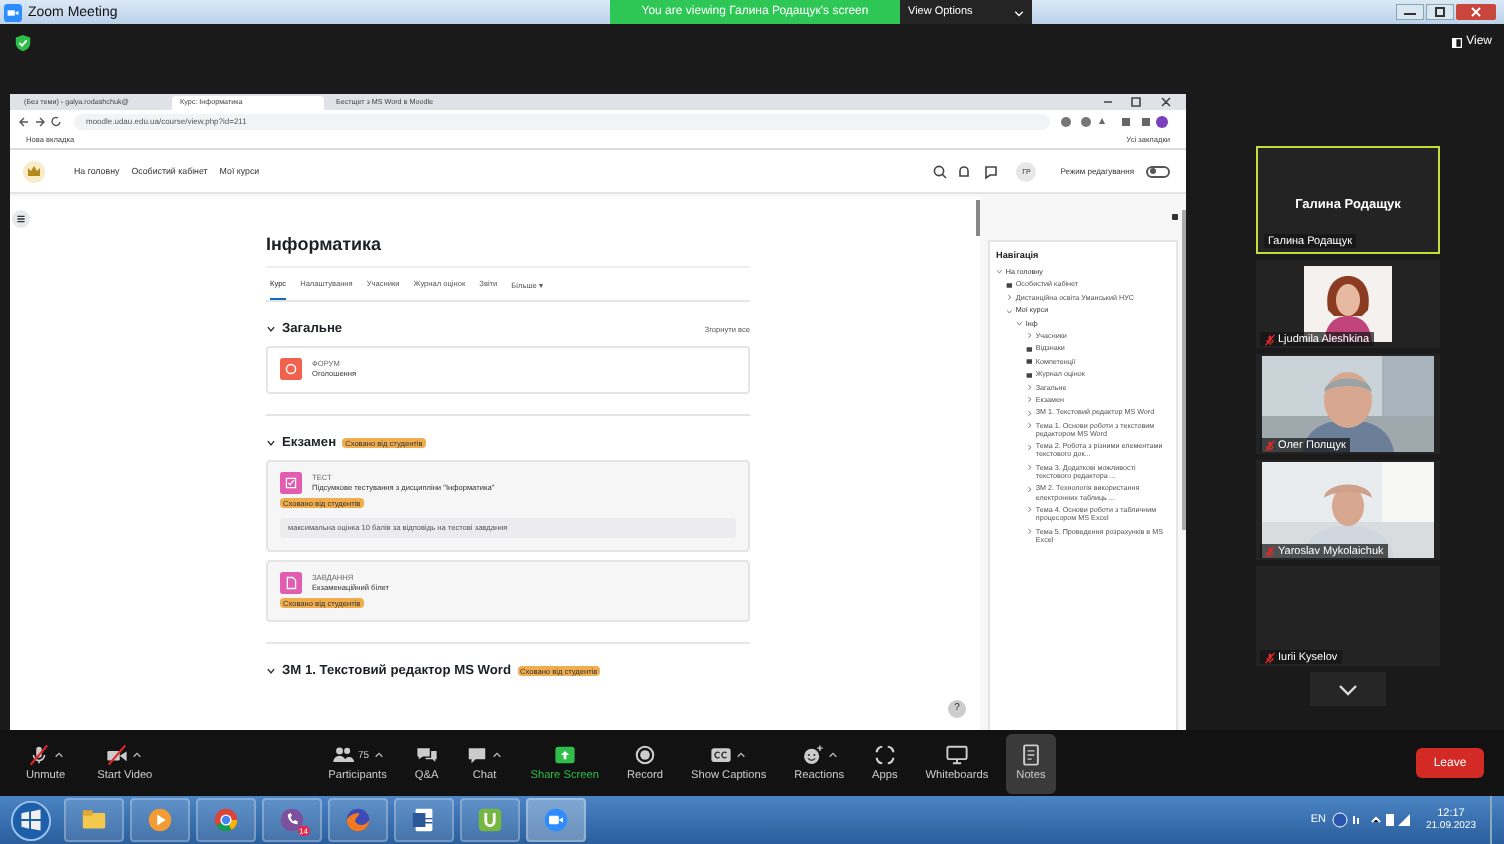  What do you see at coordinates (1457, 42) in the screenshot?
I see `grid-view-icon` at bounding box center [1457, 42].